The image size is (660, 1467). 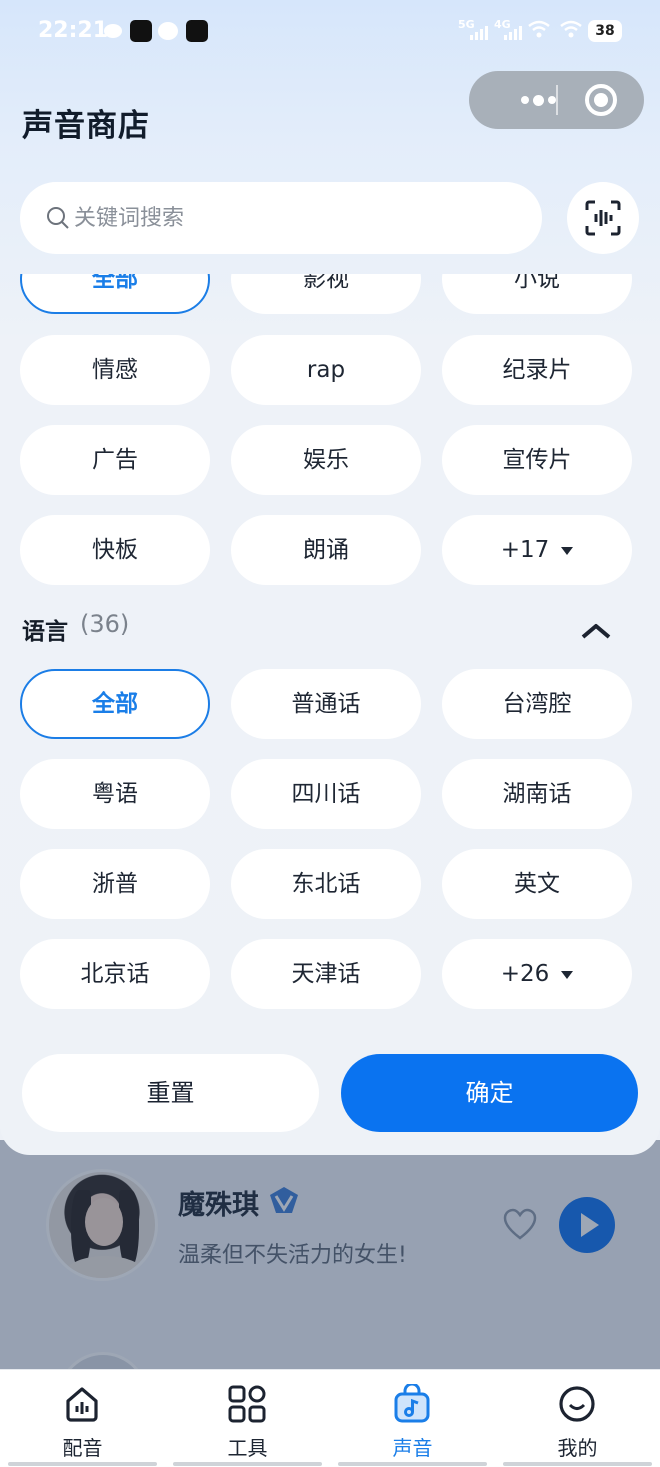 I want to click on tab-profile: 我的, so click(x=577, y=1418).